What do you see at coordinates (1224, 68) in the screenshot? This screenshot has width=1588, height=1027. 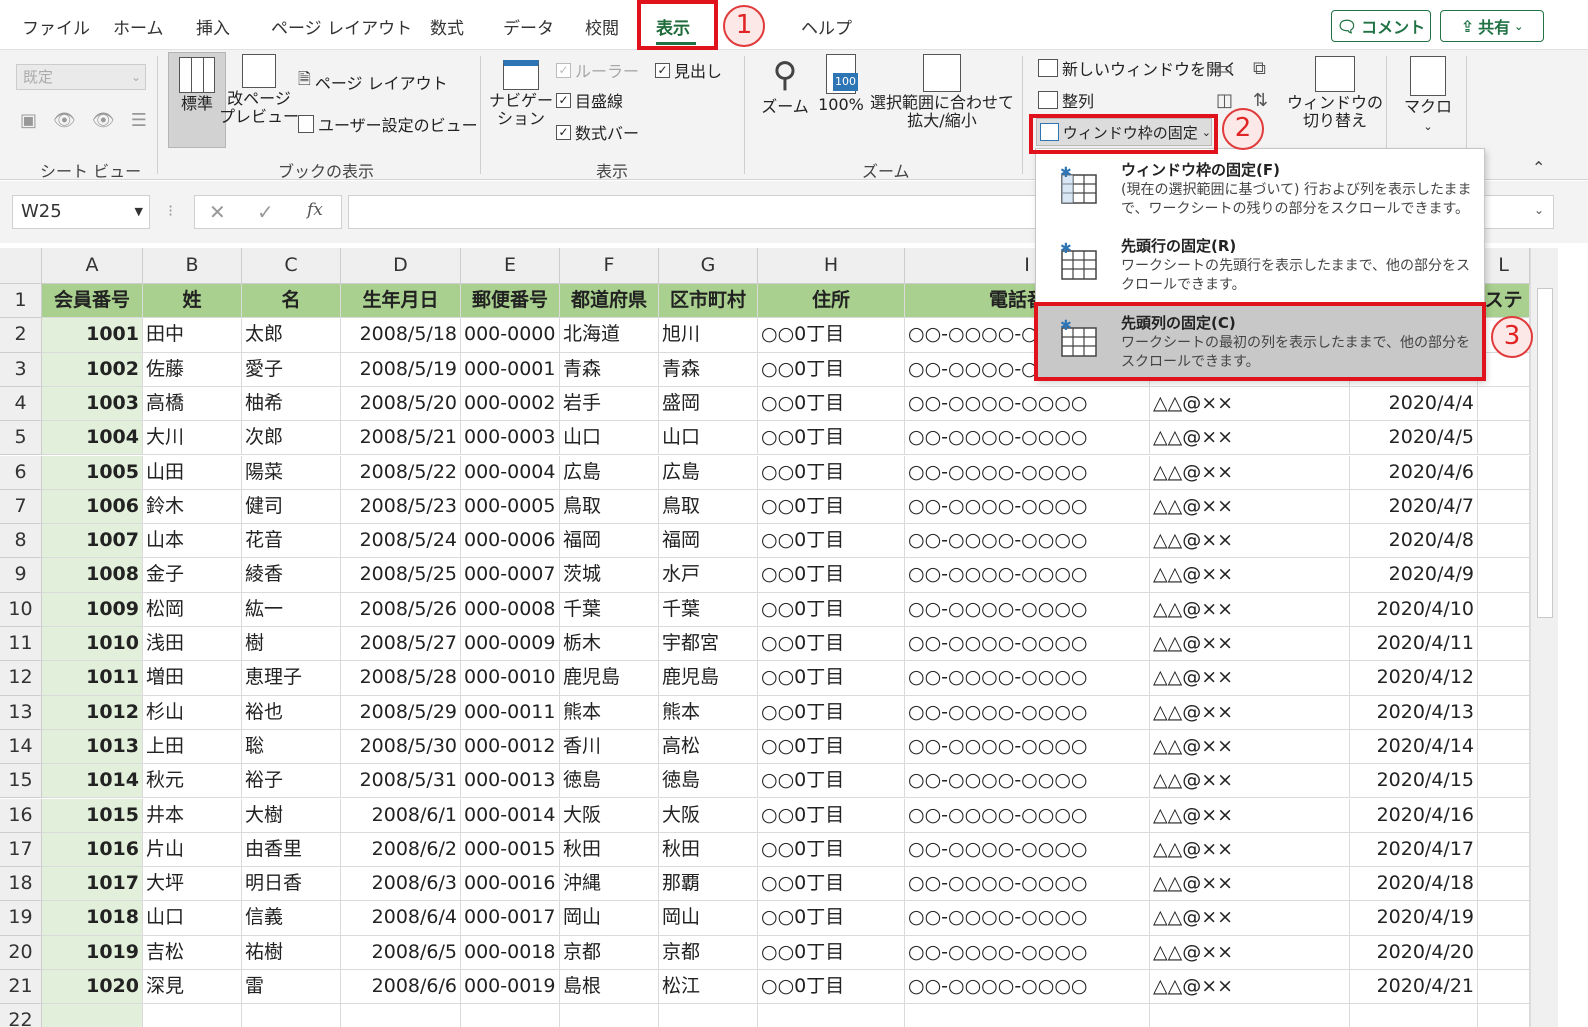 I see `split-icon: ▭` at bounding box center [1224, 68].